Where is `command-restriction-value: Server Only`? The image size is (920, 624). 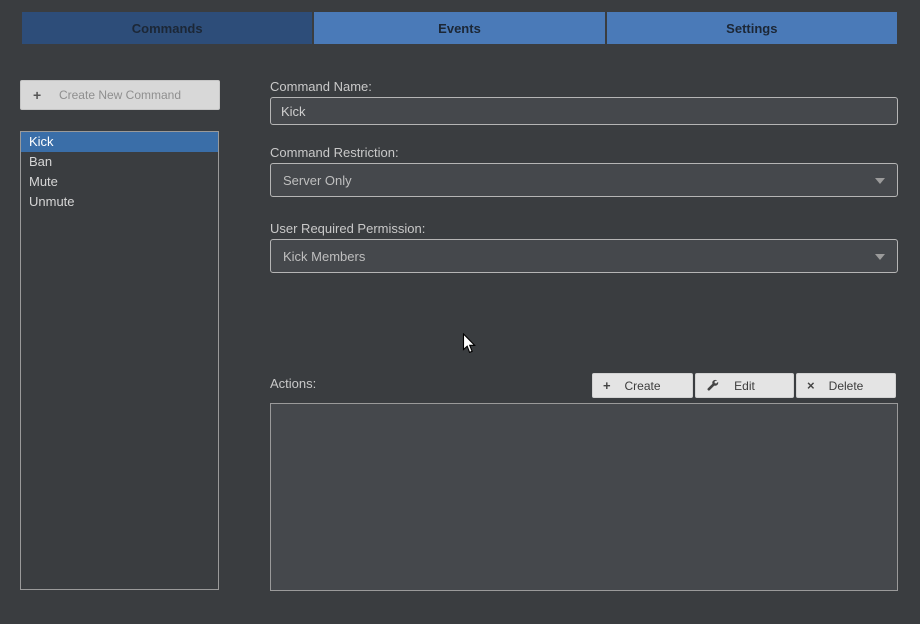 command-restriction-value: Server Only is located at coordinates (317, 180).